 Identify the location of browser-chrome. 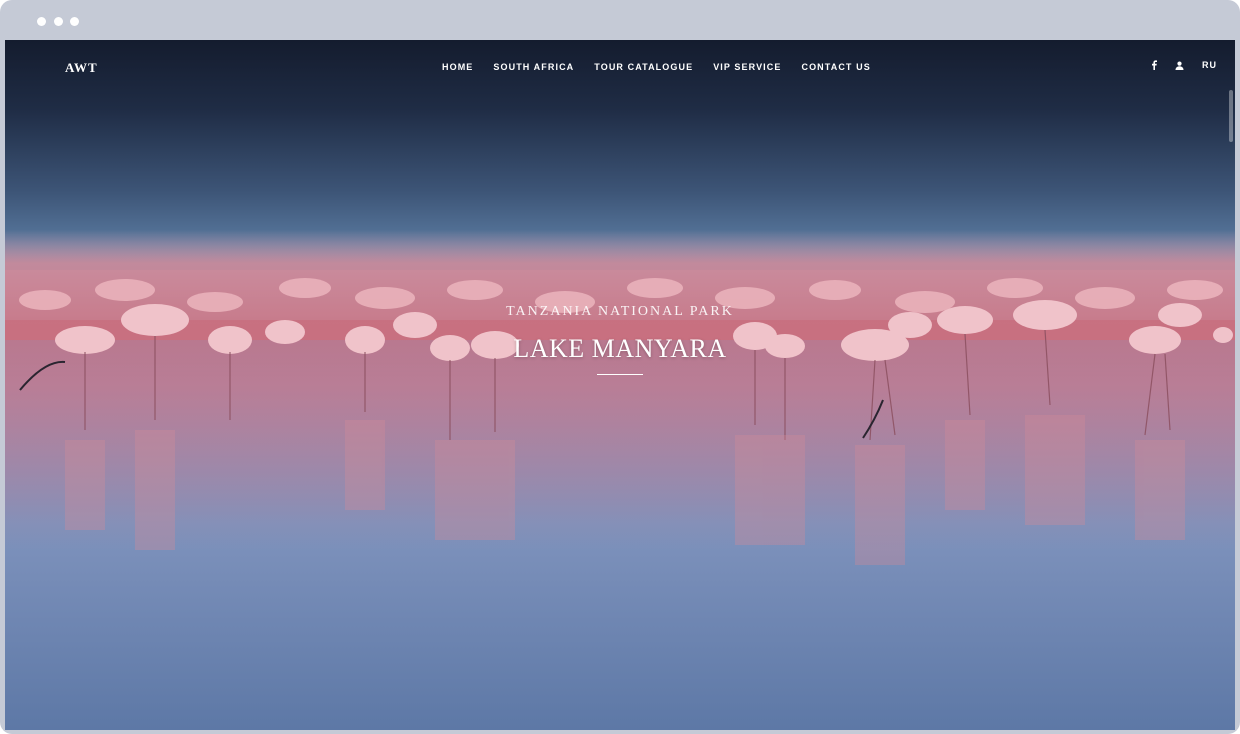
(620, 20).